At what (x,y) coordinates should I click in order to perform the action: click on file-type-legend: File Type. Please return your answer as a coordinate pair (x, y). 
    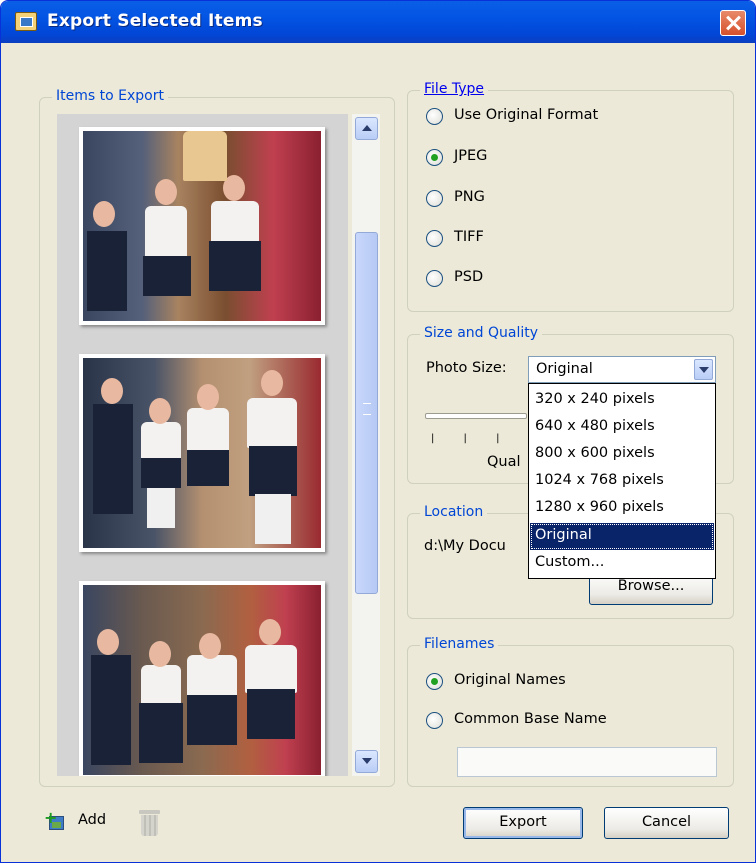
    Looking at the image, I should click on (454, 89).